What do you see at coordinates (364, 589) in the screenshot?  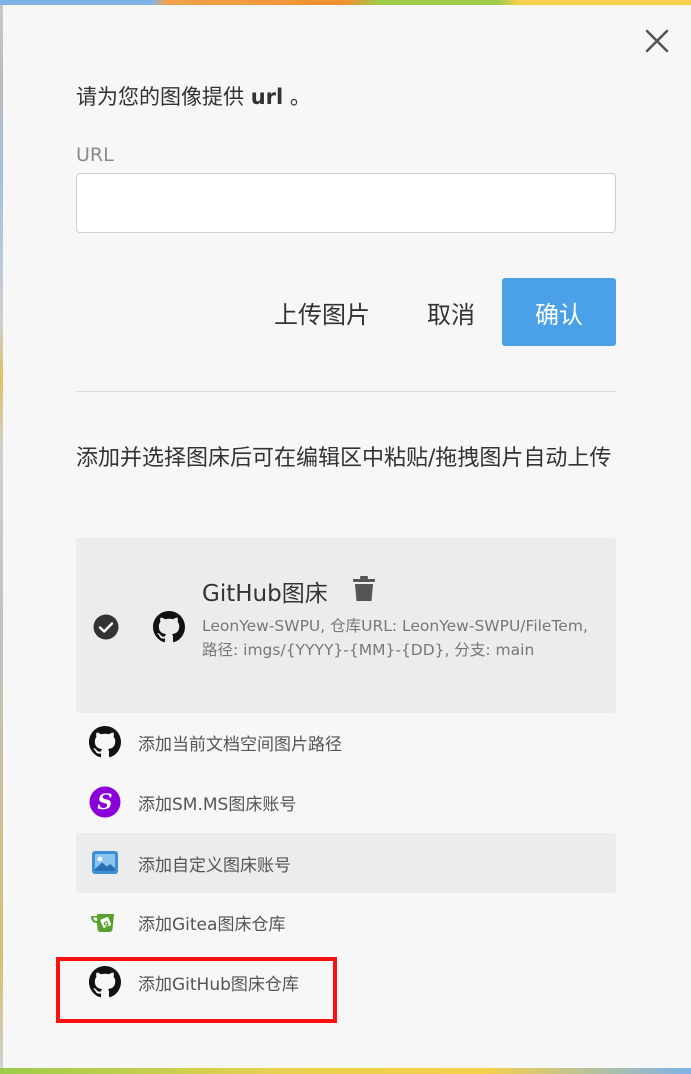 I see `trash-icon` at bounding box center [364, 589].